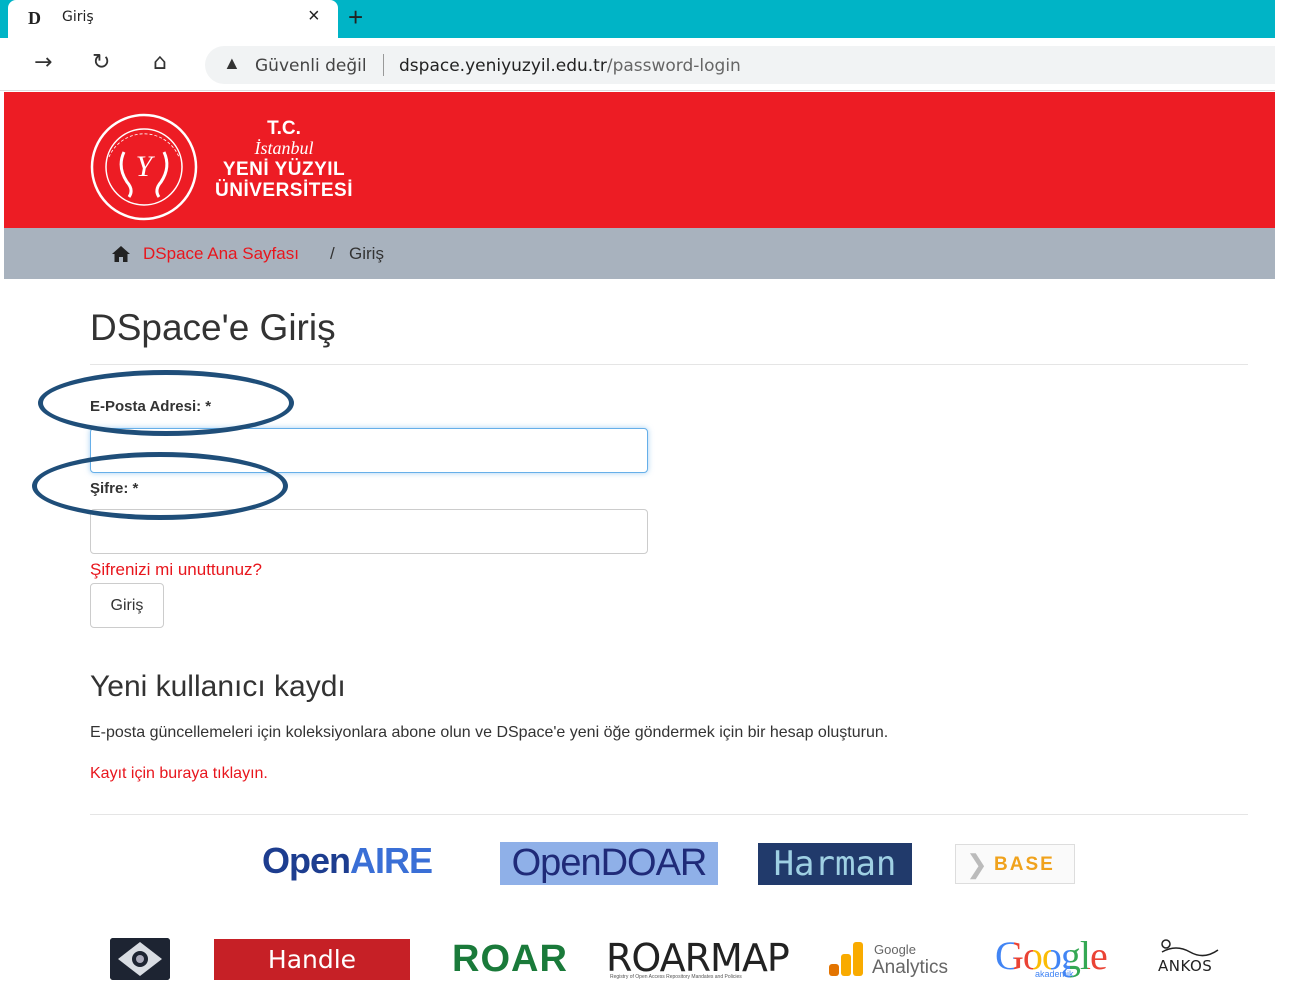 The width and height of the screenshot is (1291, 986). What do you see at coordinates (284, 148) in the screenshot?
I see `logo-istanbul: İstanbul` at bounding box center [284, 148].